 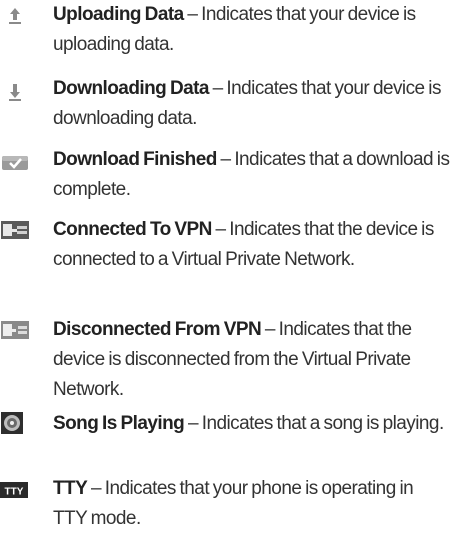 I want to click on song-playing-icon, so click(x=15, y=423).